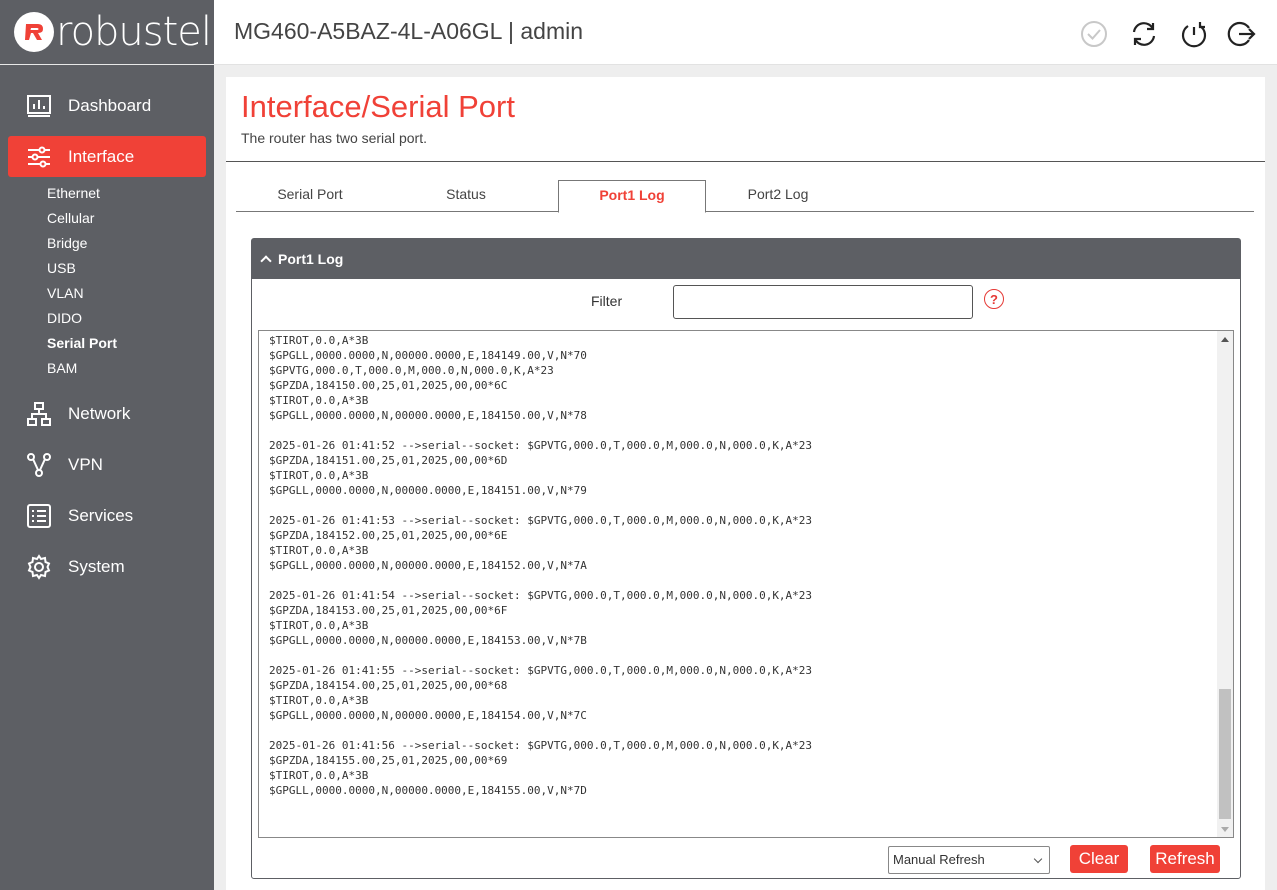 The image size is (1277, 890). Describe the element at coordinates (99, 413) in the screenshot. I see `sidebar-item-label: Network` at that location.